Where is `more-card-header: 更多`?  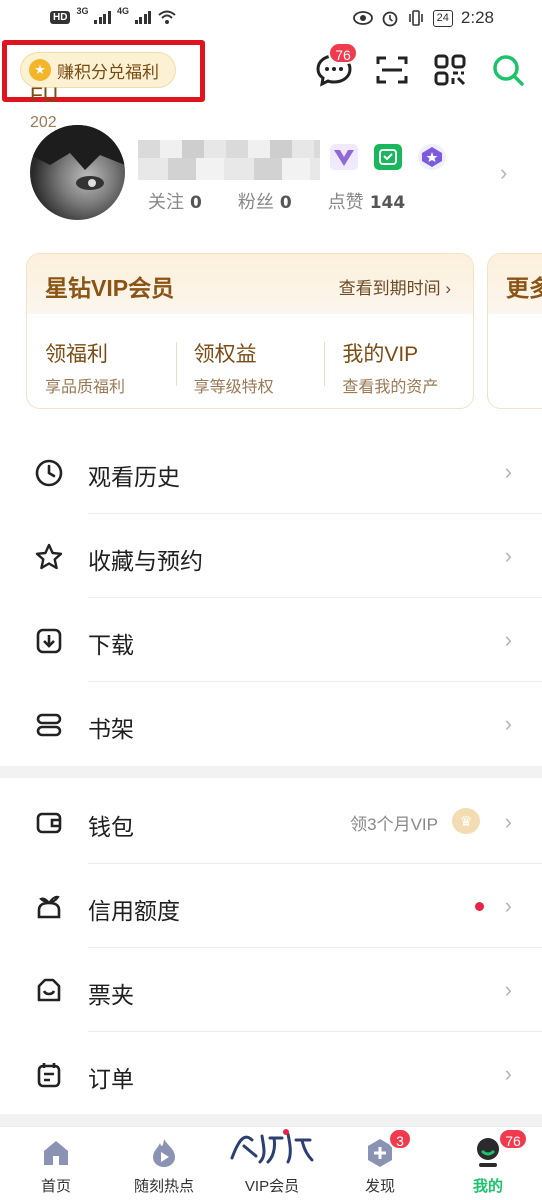 more-card-header: 更多 is located at coordinates (515, 284).